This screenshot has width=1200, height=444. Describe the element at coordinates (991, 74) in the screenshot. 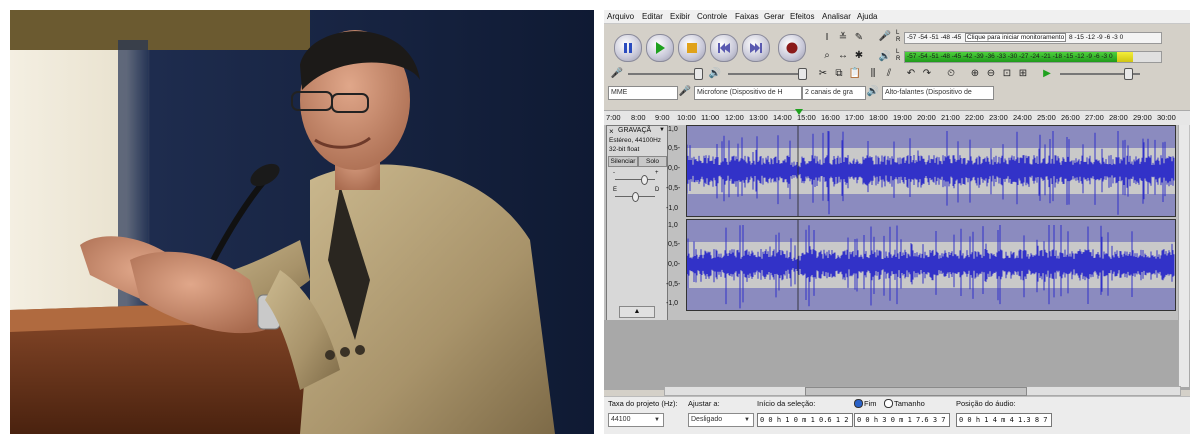

I see `zoom-out-icon: ⊖` at that location.